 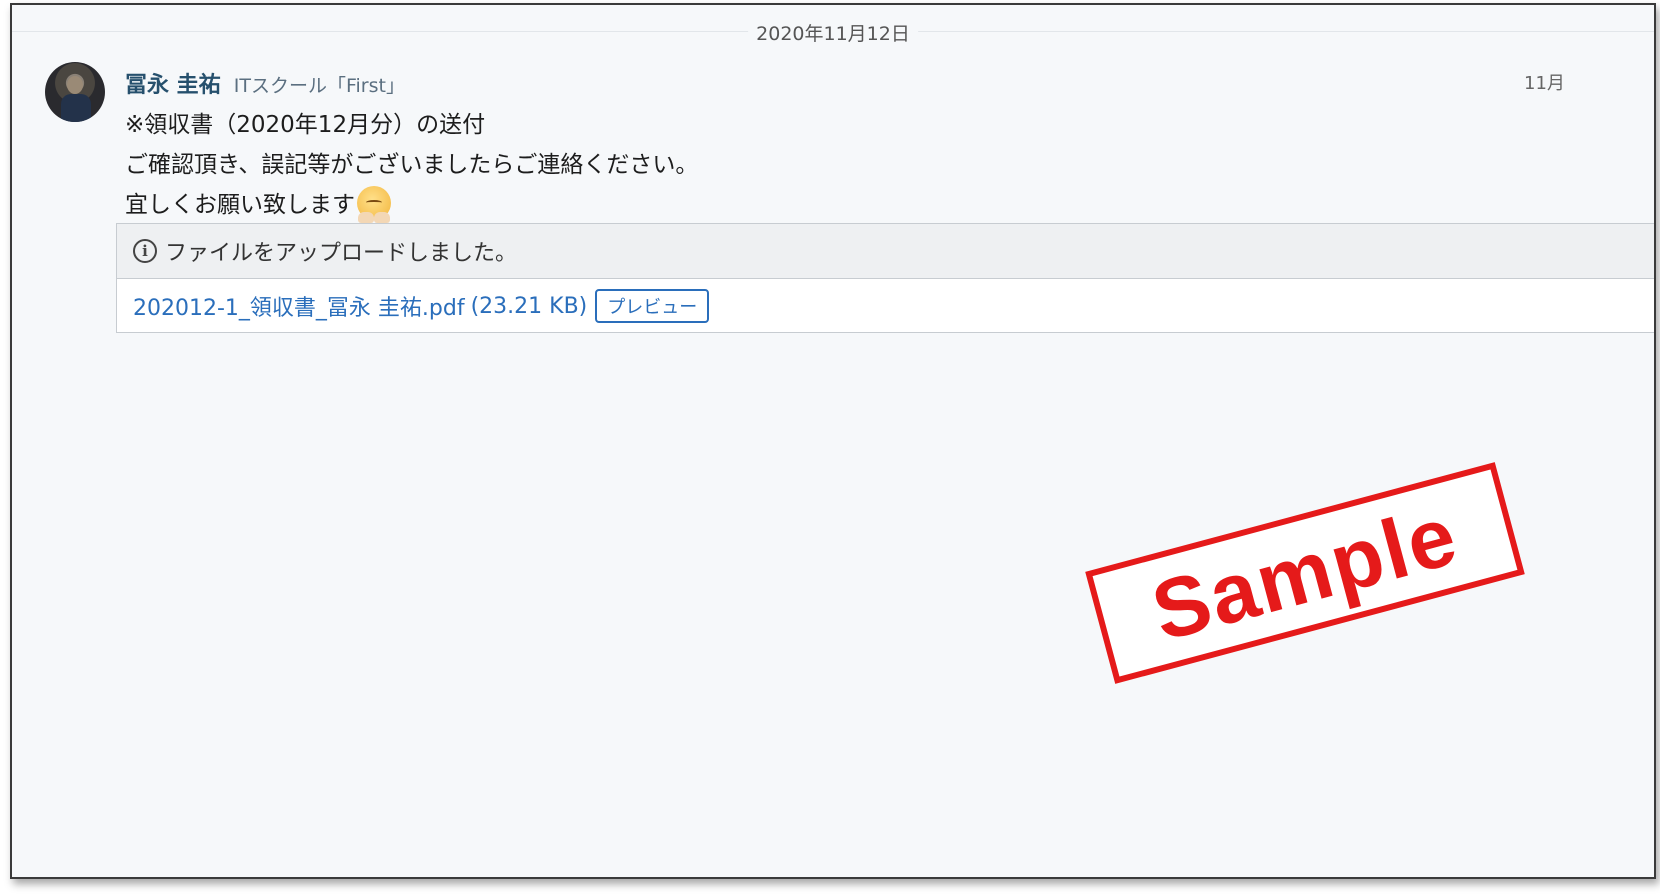 I want to click on file-download-link: 202012-1_領収書_冨永 圭祐.pdf, so click(x=299, y=306).